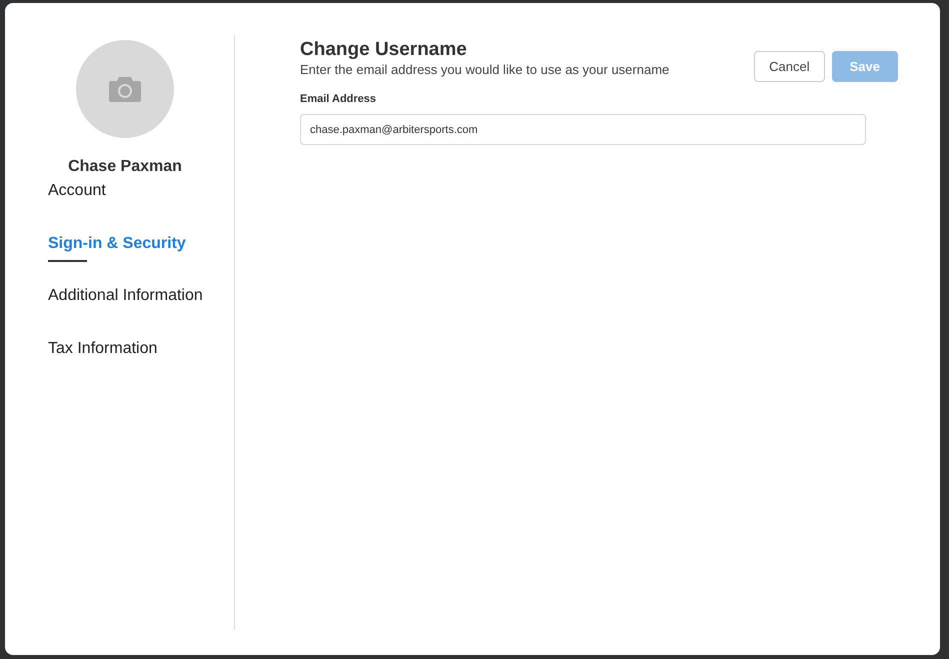 Image resolution: width=949 pixels, height=659 pixels. What do you see at coordinates (583, 129) in the screenshot?
I see `email-input-field: chase.paxman@arbitersports.com` at bounding box center [583, 129].